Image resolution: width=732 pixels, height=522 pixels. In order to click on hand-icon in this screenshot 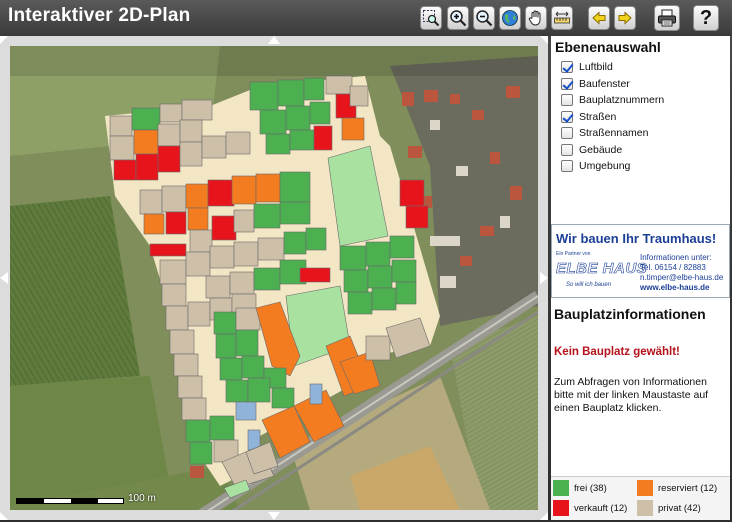, I will do `click(534, 18)`.